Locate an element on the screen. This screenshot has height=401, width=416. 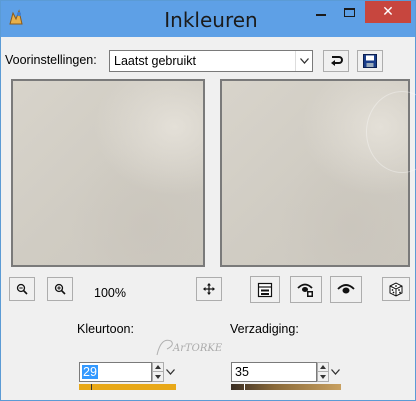
pan-button is located at coordinates (209, 289).